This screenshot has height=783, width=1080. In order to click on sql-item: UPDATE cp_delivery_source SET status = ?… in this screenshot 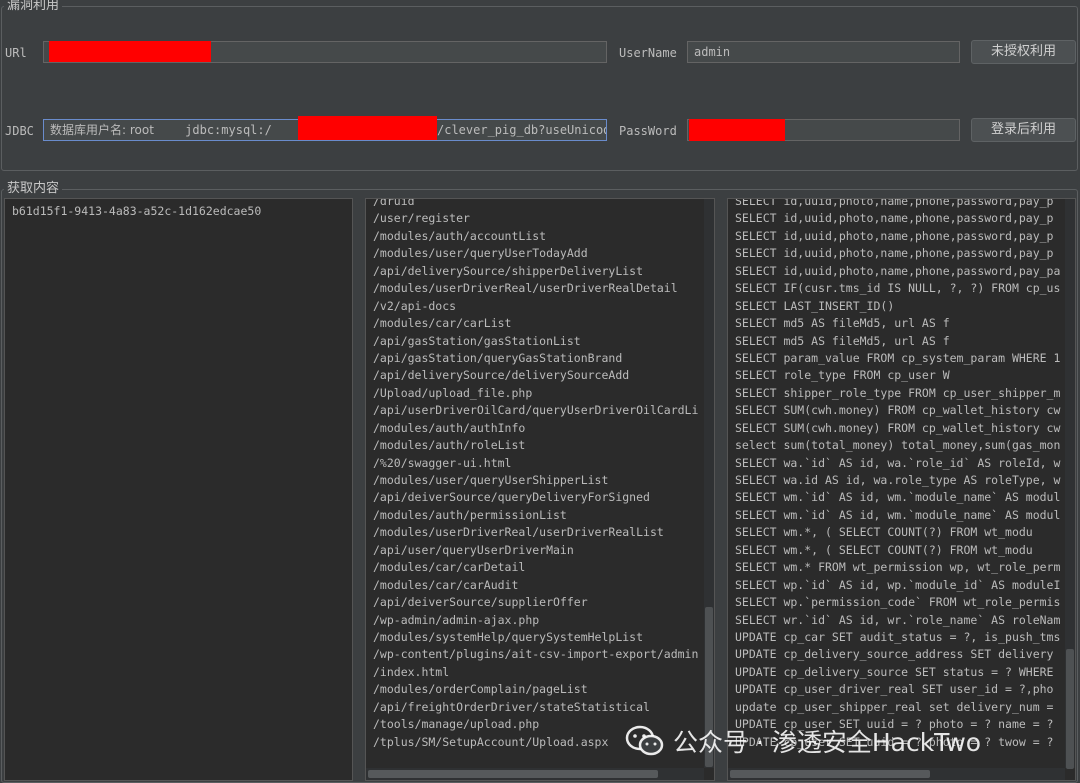, I will do `click(901, 672)`.